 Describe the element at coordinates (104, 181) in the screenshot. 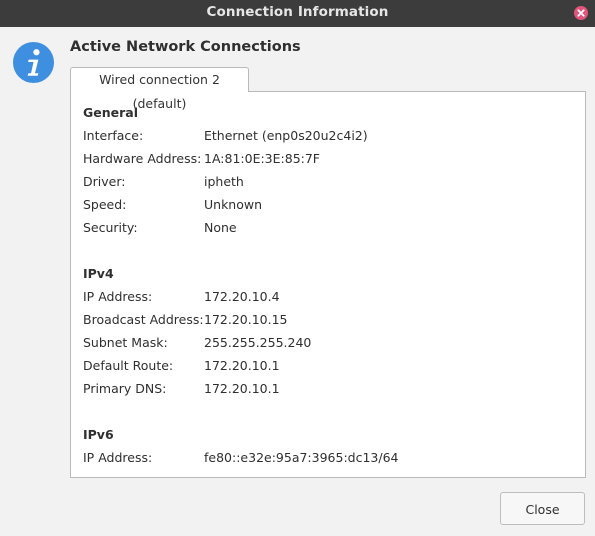

I see `row-label: Driver:` at that location.